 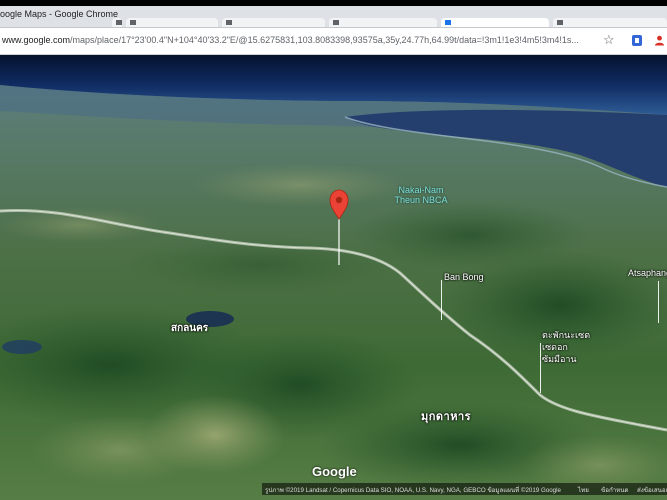 What do you see at coordinates (421, 190) in the screenshot?
I see `map-label-line: Nakai-Nam` at bounding box center [421, 190].